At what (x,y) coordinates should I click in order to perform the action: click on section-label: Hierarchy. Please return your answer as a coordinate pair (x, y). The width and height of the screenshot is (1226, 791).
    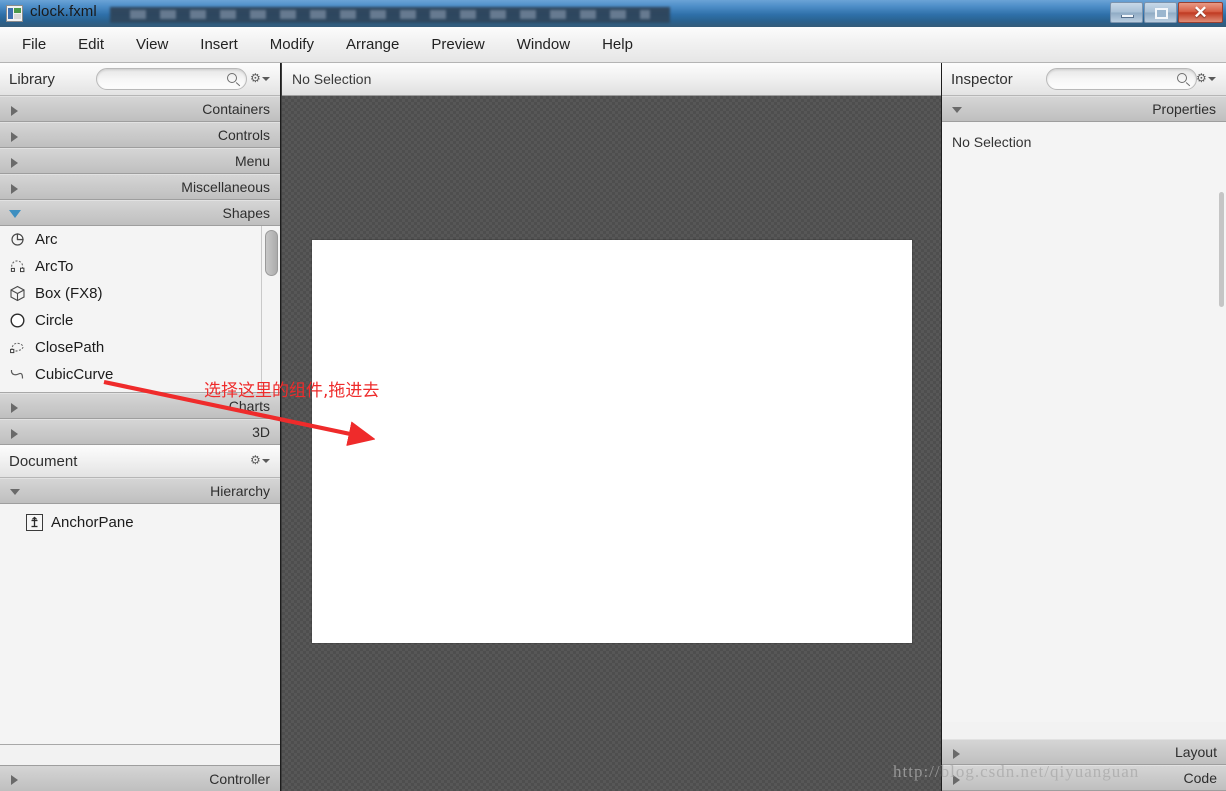
    Looking at the image, I should click on (240, 491).